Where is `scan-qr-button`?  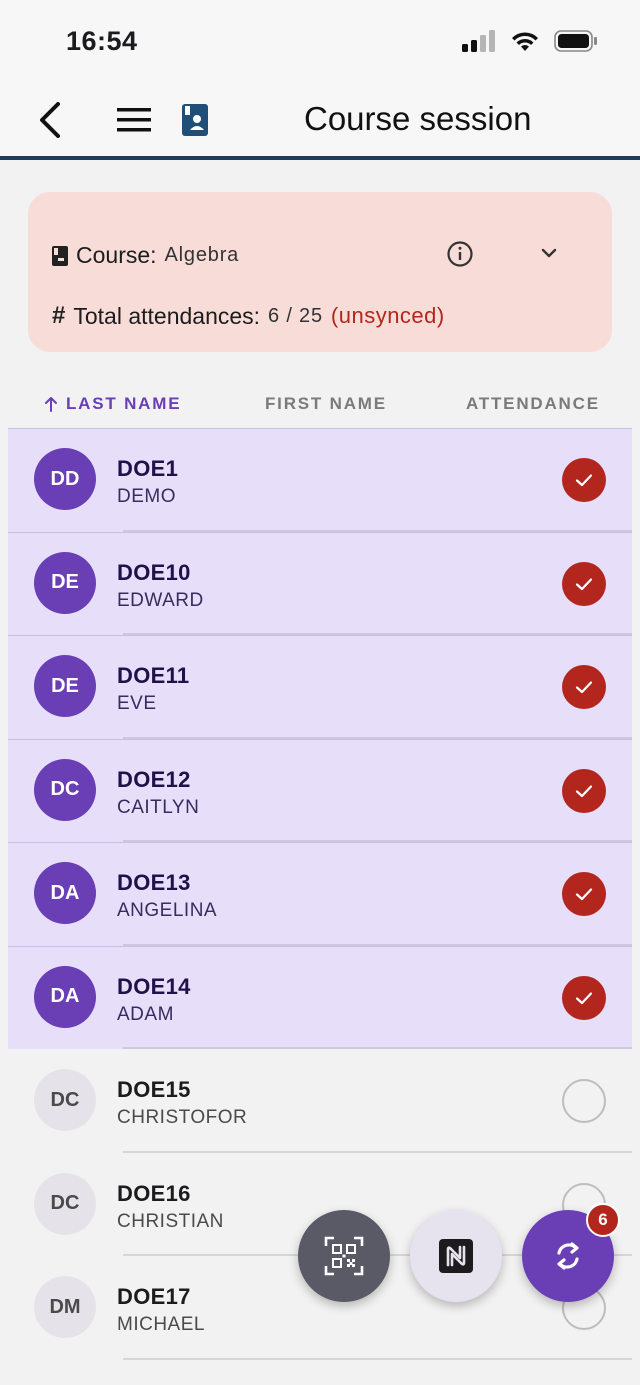
scan-qr-button is located at coordinates (344, 1256).